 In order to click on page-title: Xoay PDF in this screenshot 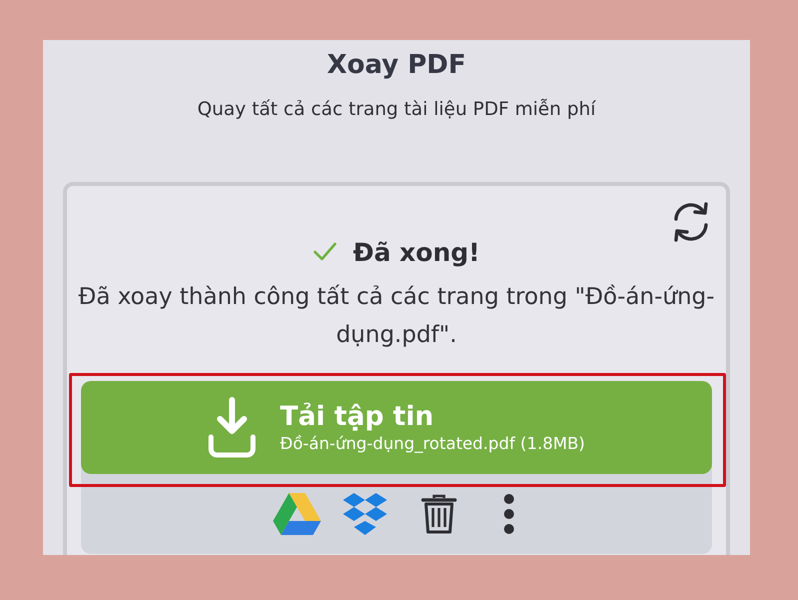, I will do `click(396, 65)`.